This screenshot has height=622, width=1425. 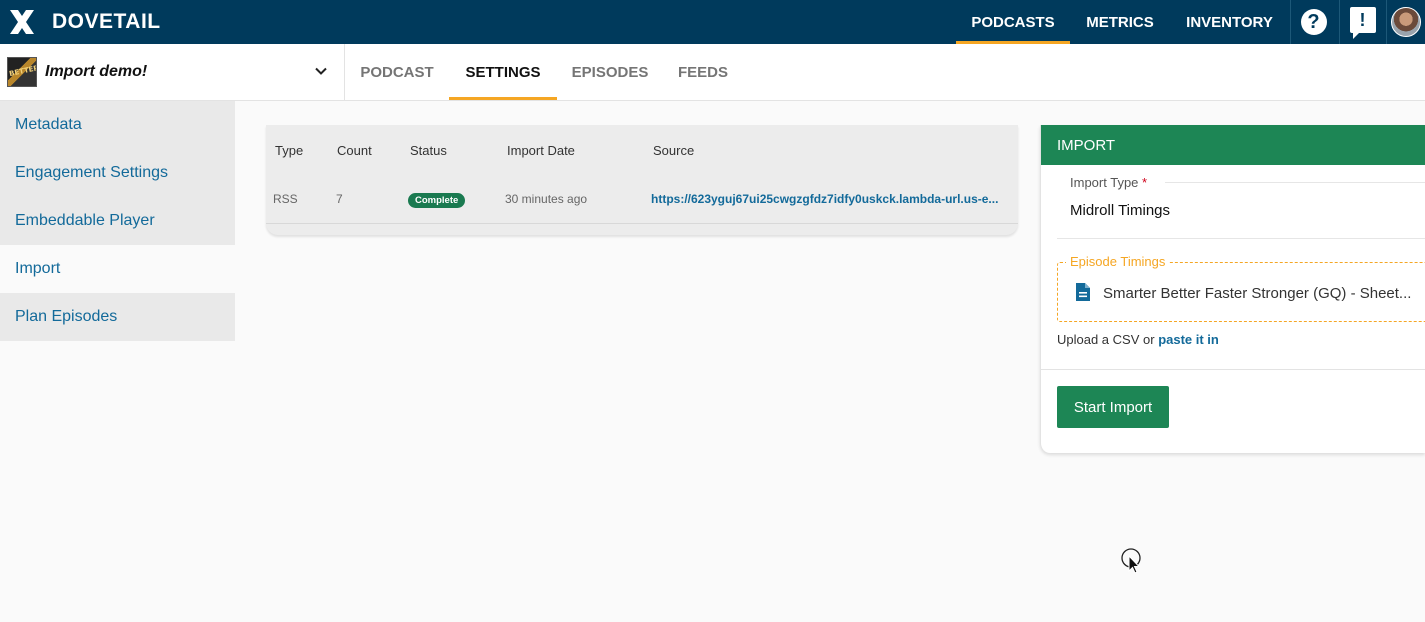 I want to click on episode-timings-label: Episode Timings, so click(x=1118, y=261).